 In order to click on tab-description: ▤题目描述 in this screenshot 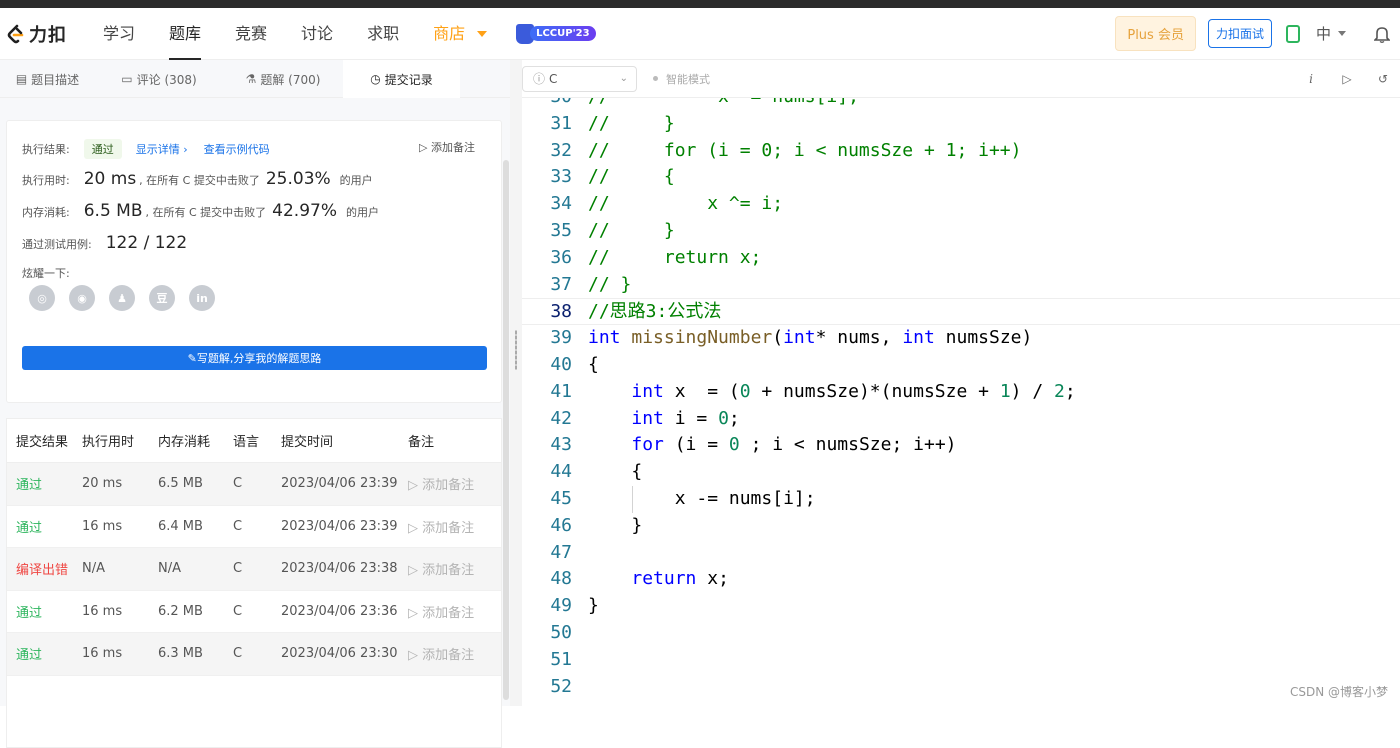, I will do `click(47, 79)`.